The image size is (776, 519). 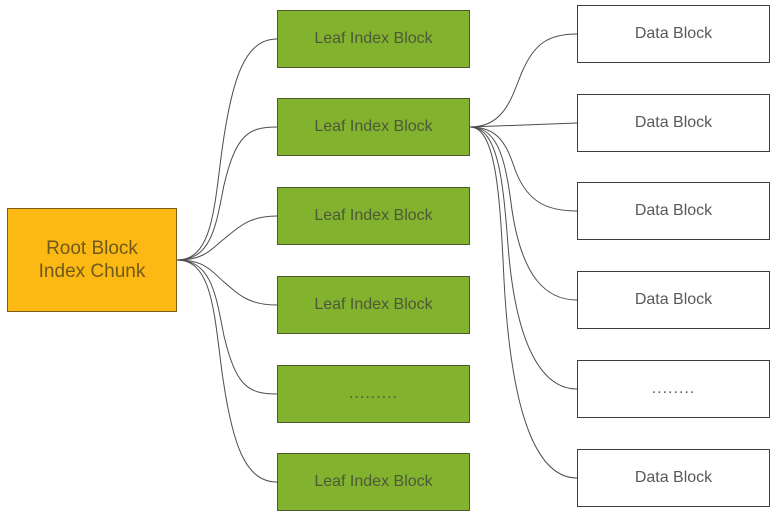 I want to click on node-leaf-label-1: Leaf Index Block, so click(x=373, y=39).